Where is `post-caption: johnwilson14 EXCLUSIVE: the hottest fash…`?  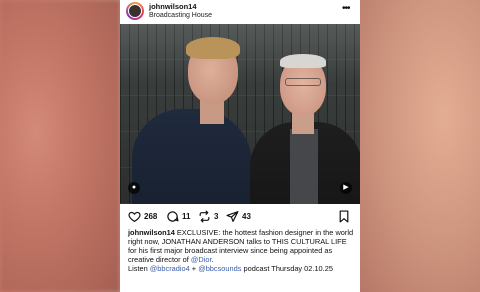
post-caption: johnwilson14 EXCLUSIVE: the hottest fash… is located at coordinates (242, 250).